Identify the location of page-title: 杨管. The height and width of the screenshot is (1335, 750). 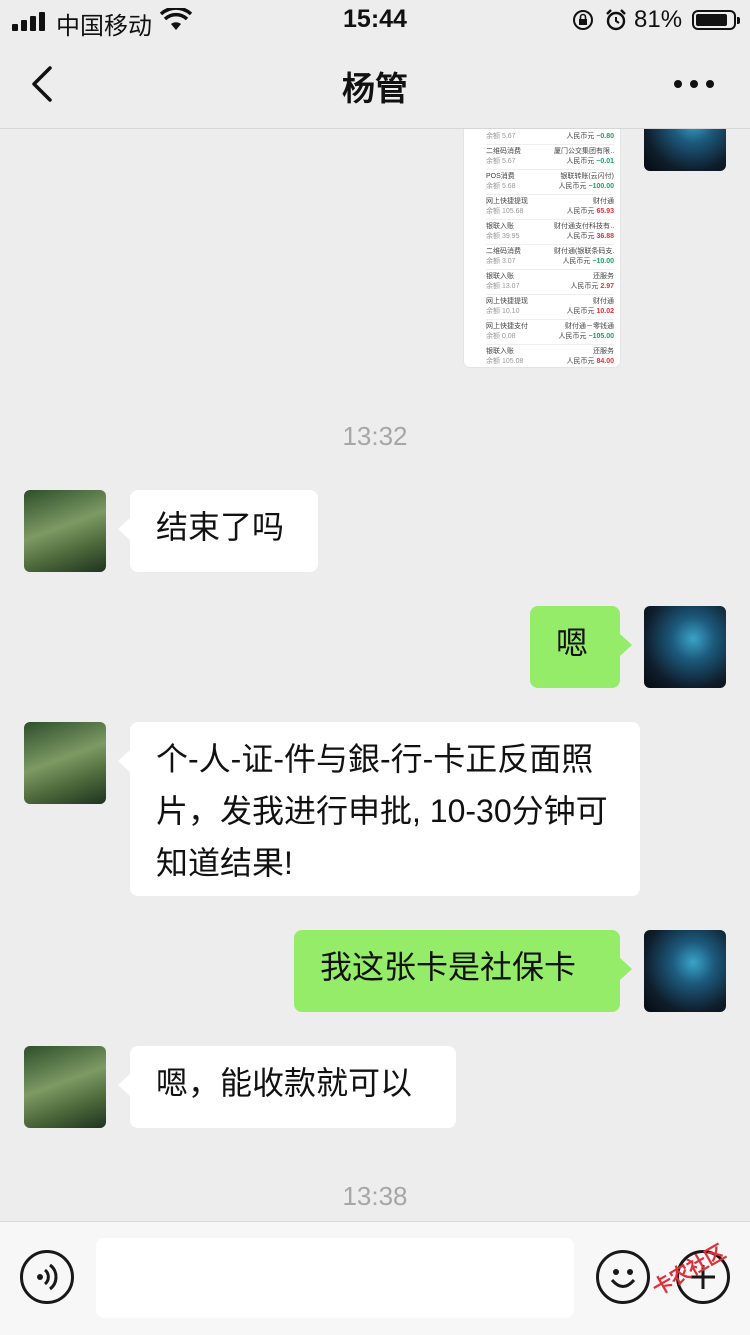
(375, 88).